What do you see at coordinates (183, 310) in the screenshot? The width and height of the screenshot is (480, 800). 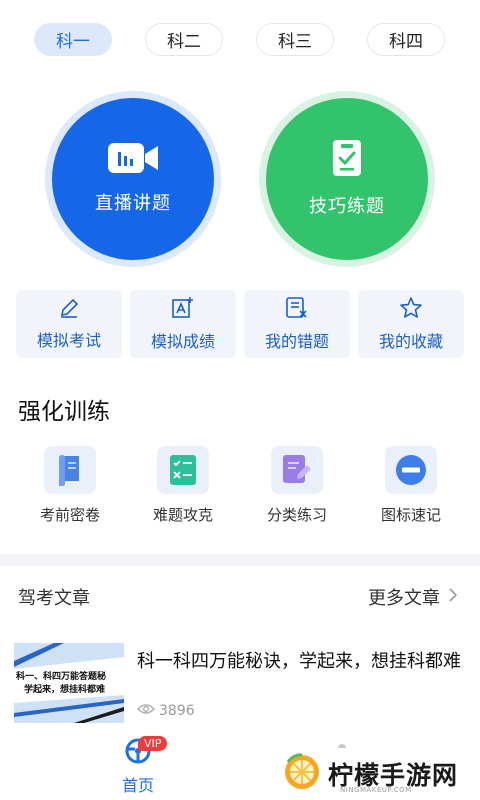 I see `score-icon` at bounding box center [183, 310].